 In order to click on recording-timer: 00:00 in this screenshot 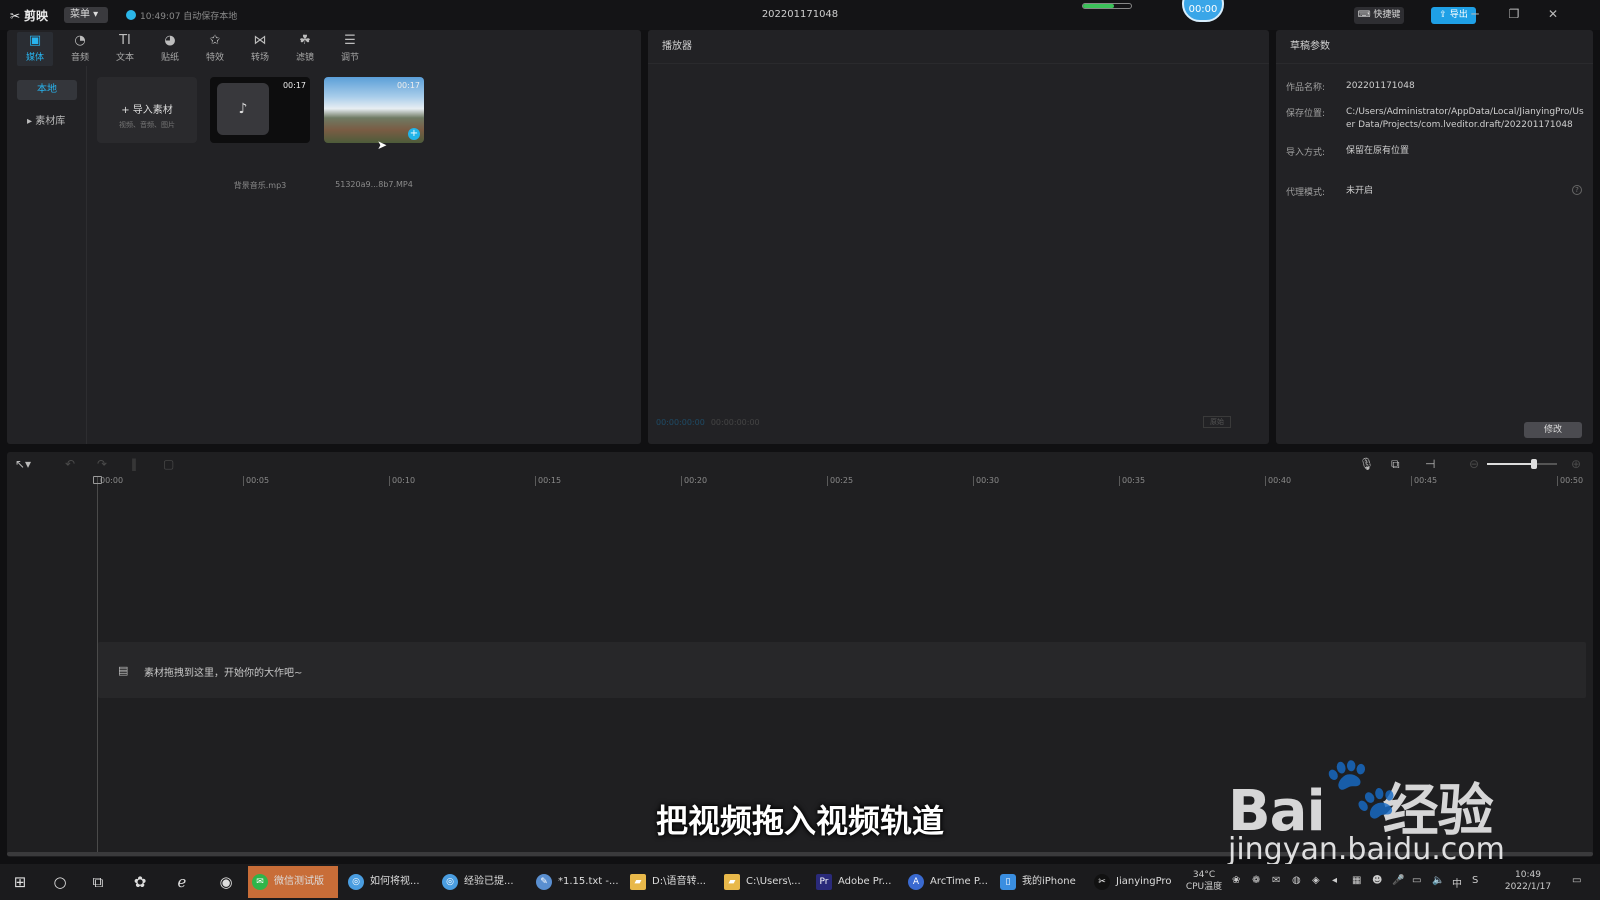, I will do `click(1203, 11)`.